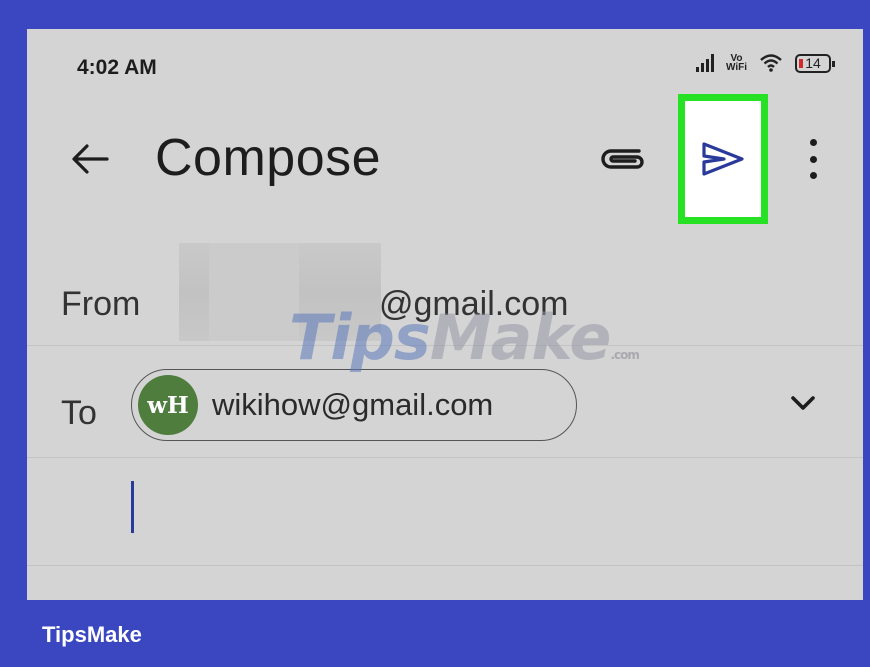 The width and height of the screenshot is (870, 667). What do you see at coordinates (268, 158) in the screenshot?
I see `page-title: Compose` at bounding box center [268, 158].